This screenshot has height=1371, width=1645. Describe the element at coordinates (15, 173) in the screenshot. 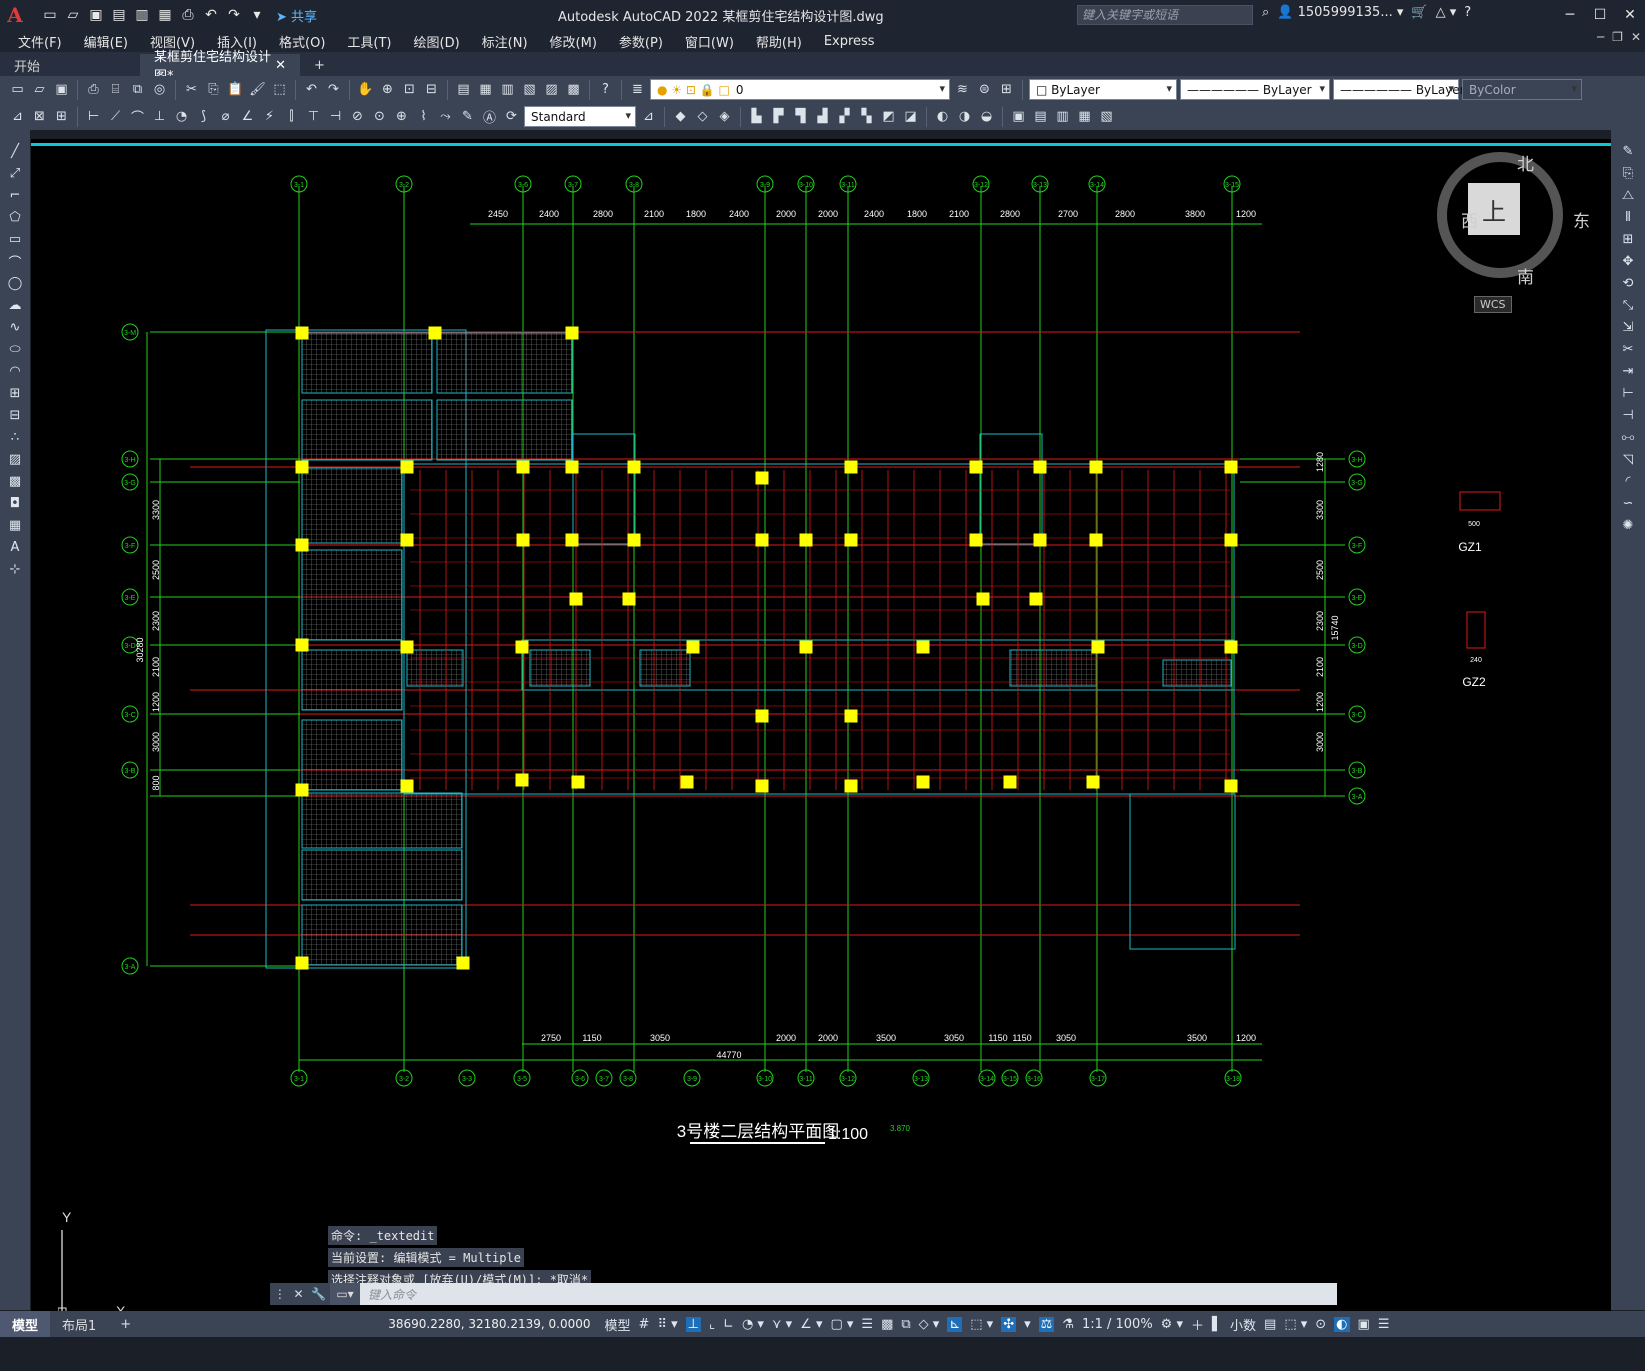

I see `construction-line-icon: ⤢` at that location.